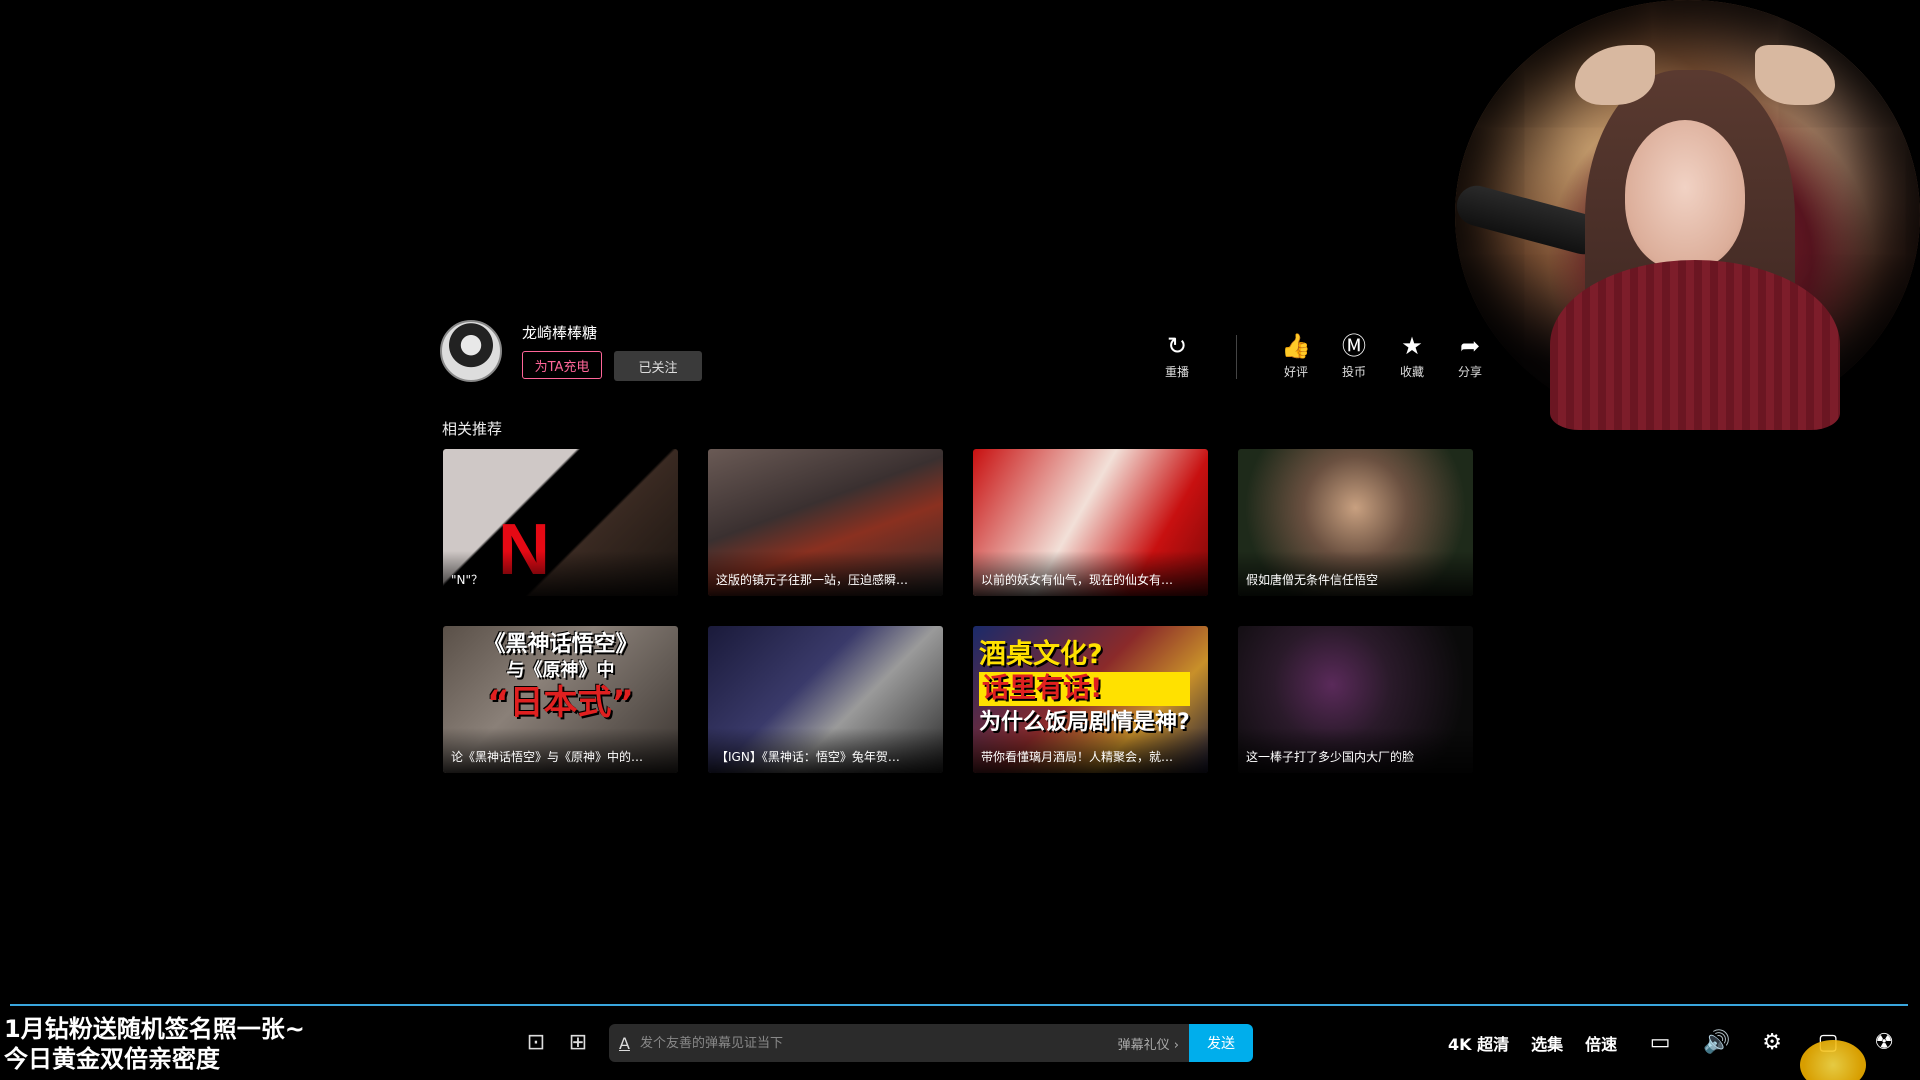 The width and height of the screenshot is (1920, 1080). What do you see at coordinates (1469, 372) in the screenshot?
I see `share-label: 分享` at bounding box center [1469, 372].